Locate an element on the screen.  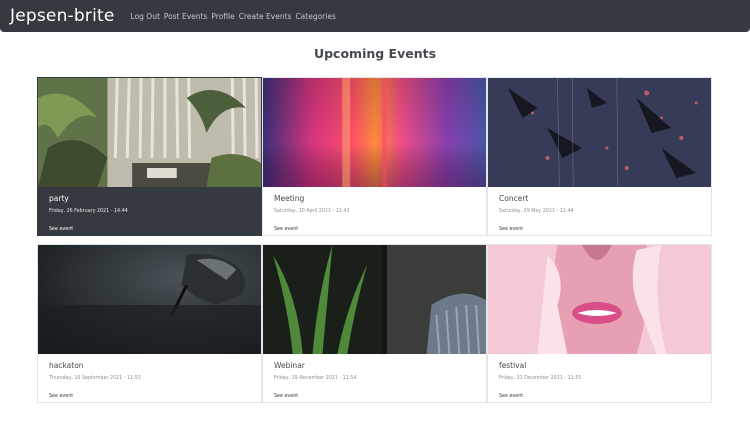
event-date: Thursday, 16 September 2021 - 11:53 is located at coordinates (95, 378).